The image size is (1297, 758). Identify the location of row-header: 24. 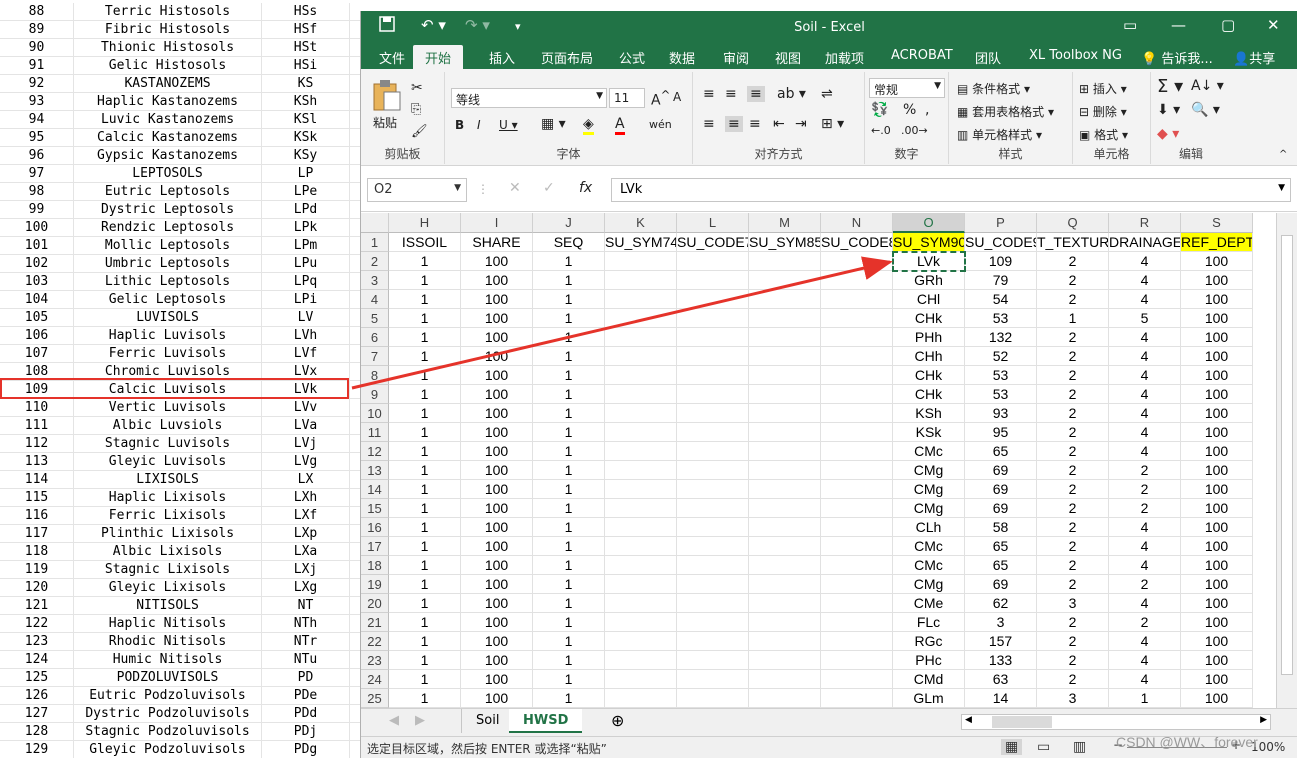
(375, 679).